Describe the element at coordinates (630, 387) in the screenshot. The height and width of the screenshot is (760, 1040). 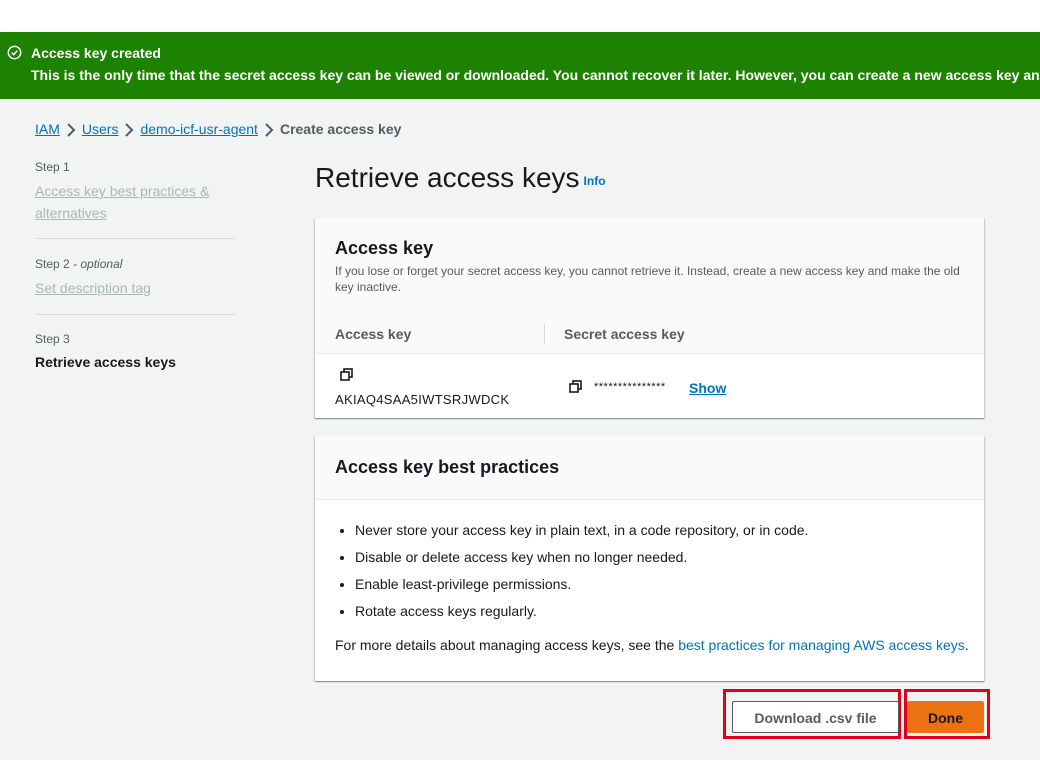
I see `secret-key-masked: ***************` at that location.